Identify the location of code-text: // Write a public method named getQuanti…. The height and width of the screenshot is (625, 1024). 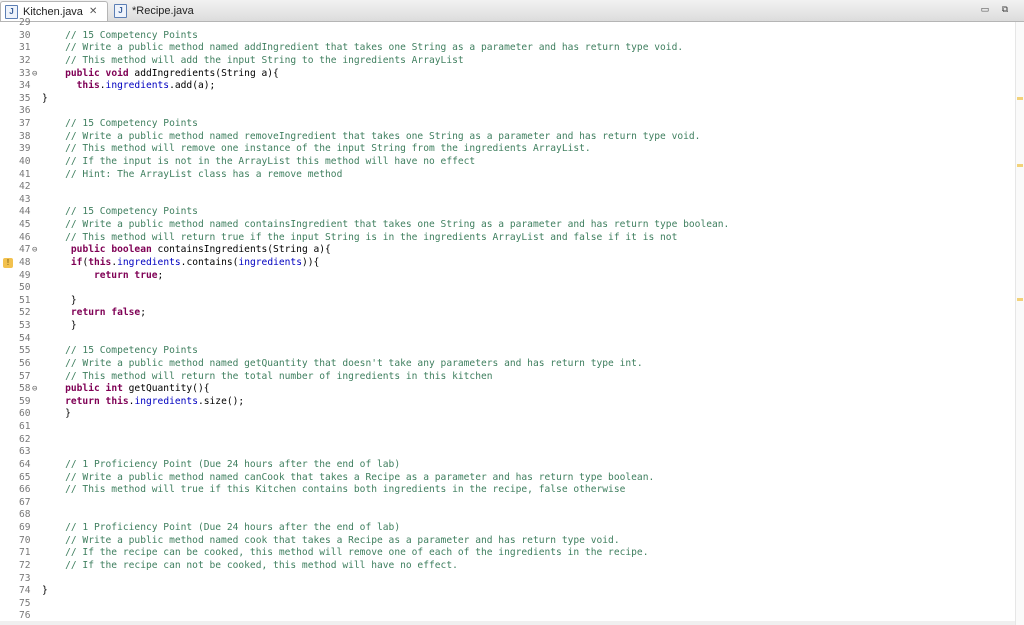
(342, 363).